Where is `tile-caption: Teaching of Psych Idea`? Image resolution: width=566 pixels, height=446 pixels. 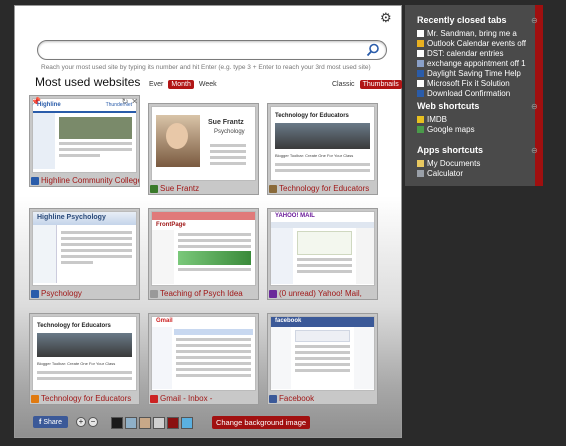
tile-caption: Teaching of Psych Idea is located at coordinates (204, 293).